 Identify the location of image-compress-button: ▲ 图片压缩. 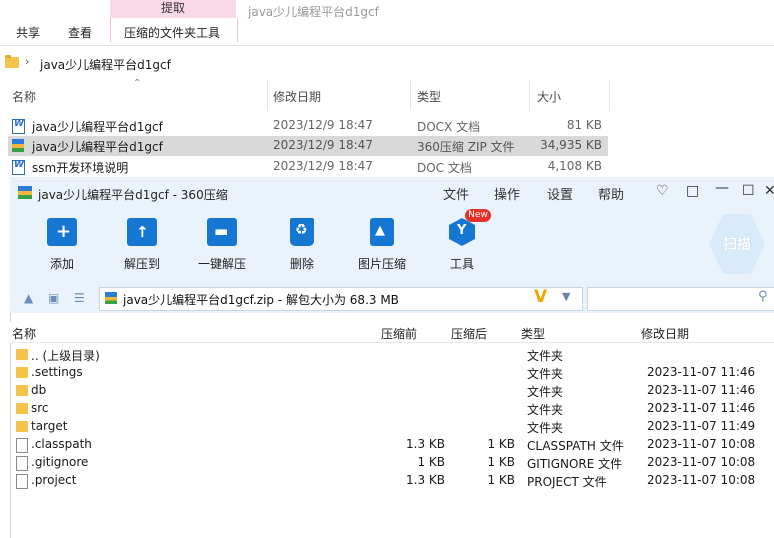
(382, 246).